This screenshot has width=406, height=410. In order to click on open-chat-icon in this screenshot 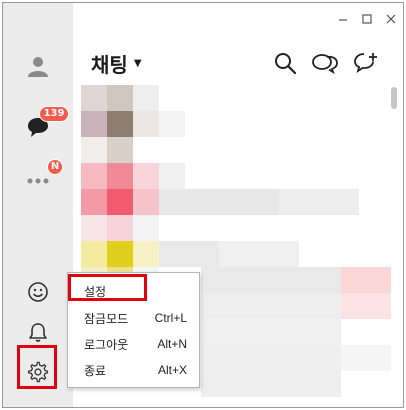, I will do `click(325, 64)`.